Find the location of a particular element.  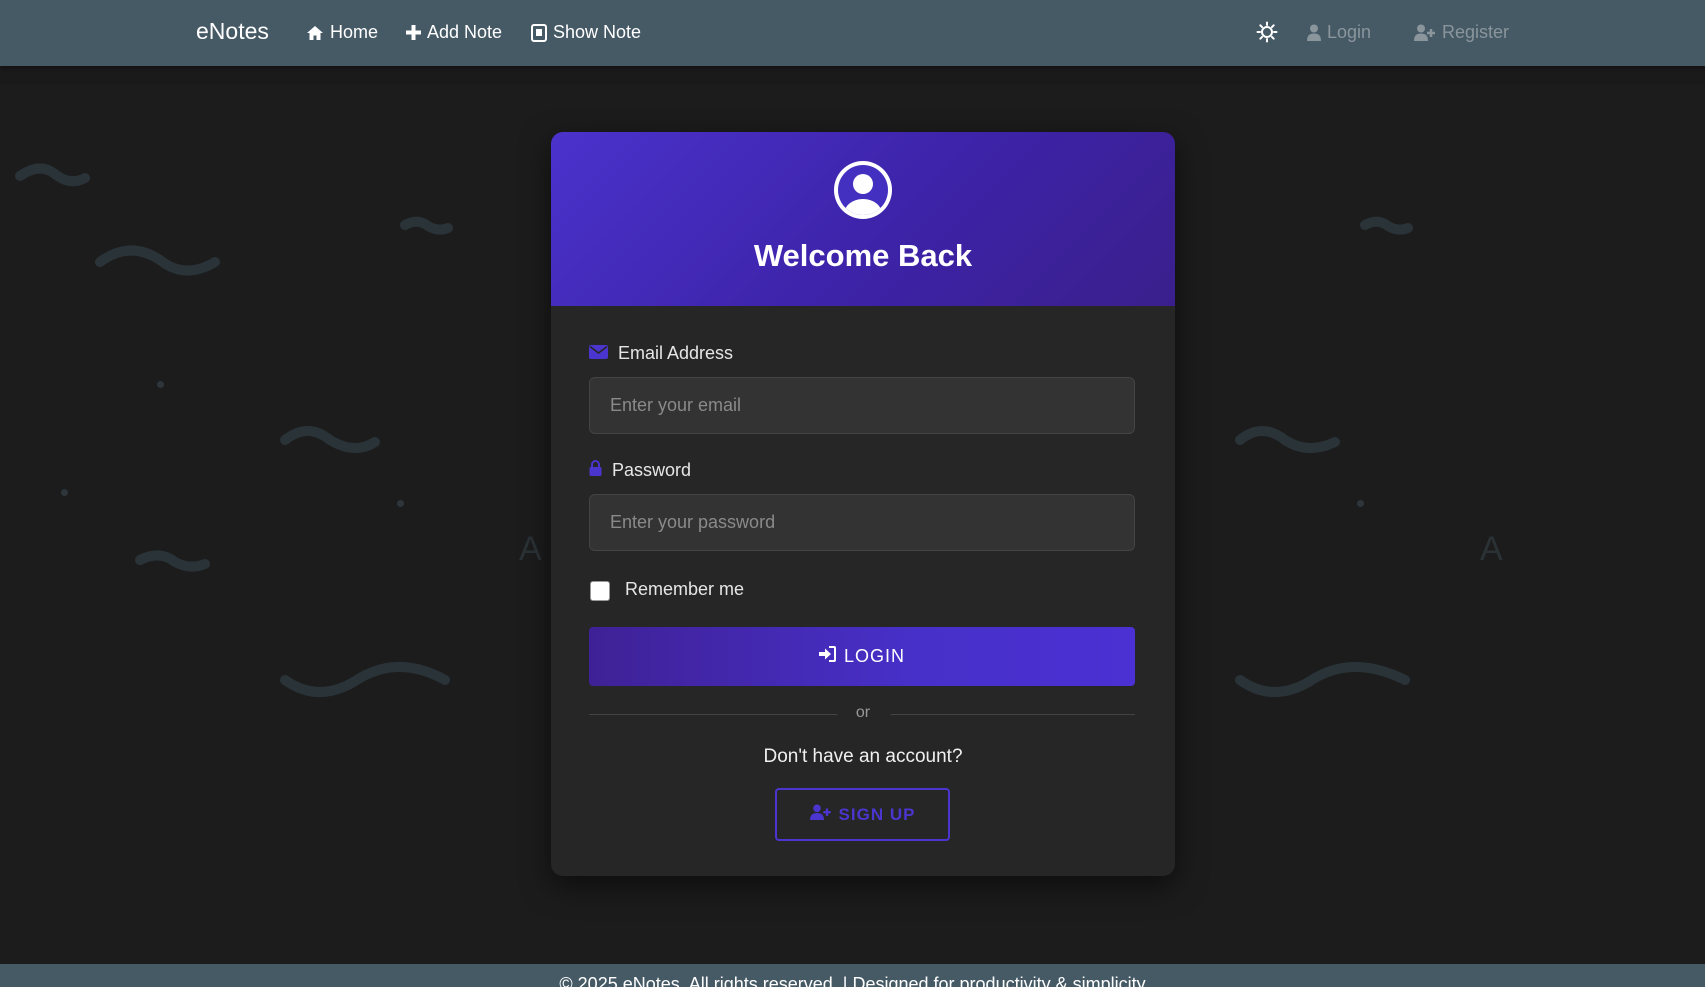

nav-login: Login is located at coordinates (1339, 32).